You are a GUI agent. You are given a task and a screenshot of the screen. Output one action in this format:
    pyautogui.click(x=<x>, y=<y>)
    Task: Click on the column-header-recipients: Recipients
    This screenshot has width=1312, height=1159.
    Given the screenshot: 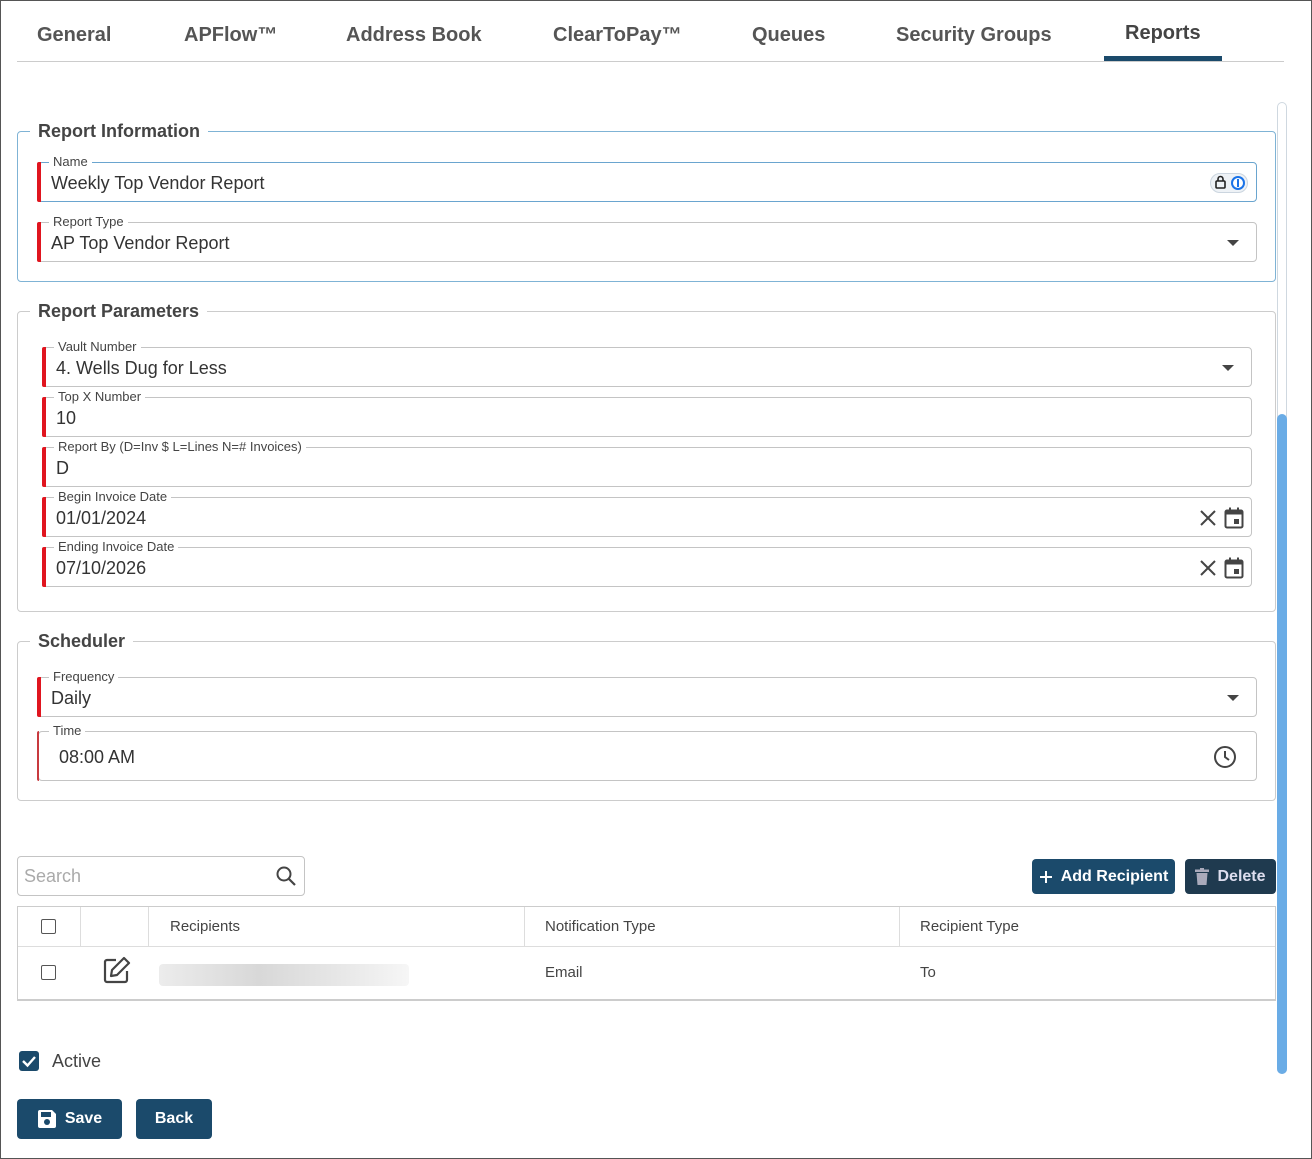 What is the action you would take?
    pyautogui.click(x=205, y=926)
    